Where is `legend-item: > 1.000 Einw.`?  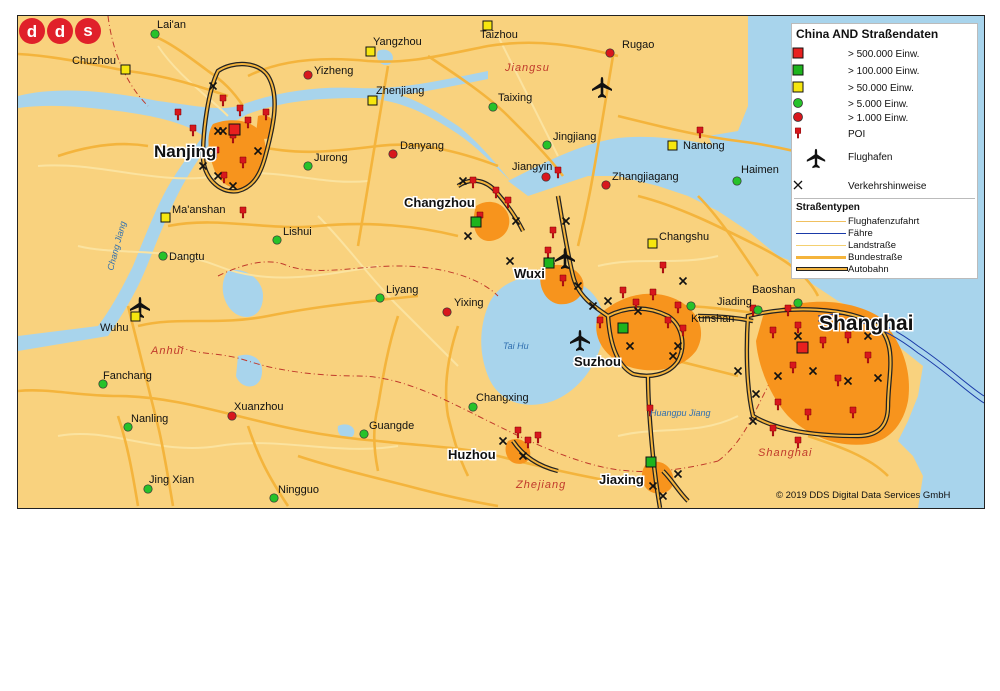 legend-item: > 1.000 Einw. is located at coordinates (884, 119).